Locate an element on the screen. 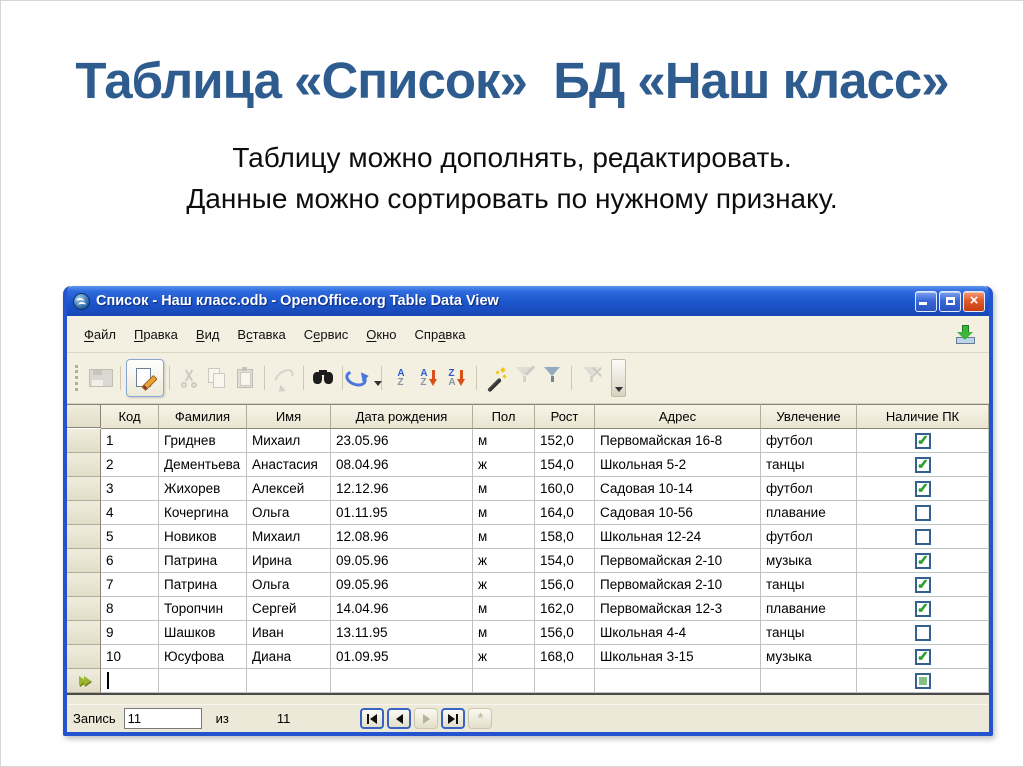 The height and width of the screenshot is (767, 1024). cell: 4 is located at coordinates (130, 513).